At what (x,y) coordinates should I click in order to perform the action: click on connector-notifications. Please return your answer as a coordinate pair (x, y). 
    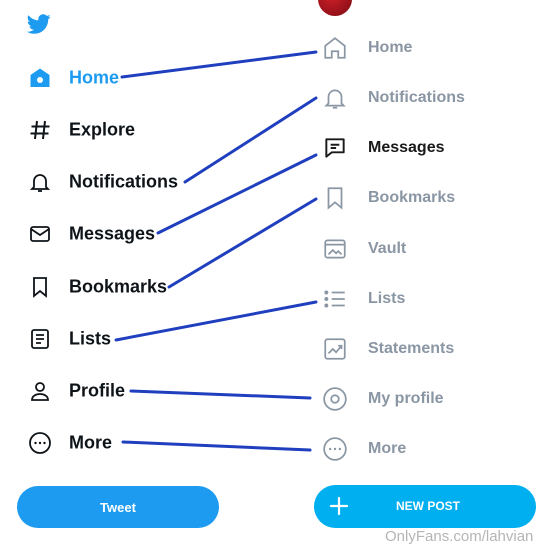
    Looking at the image, I should click on (250, 140).